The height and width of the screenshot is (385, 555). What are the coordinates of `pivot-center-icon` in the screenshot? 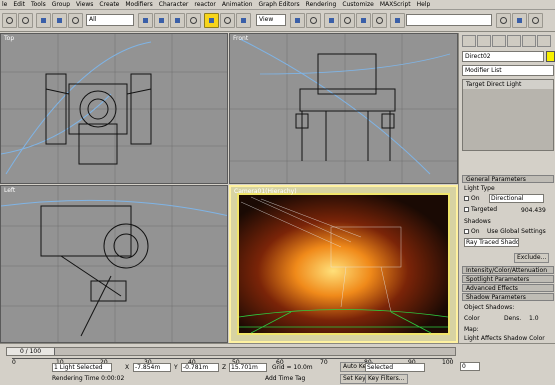 It's located at (297, 20).